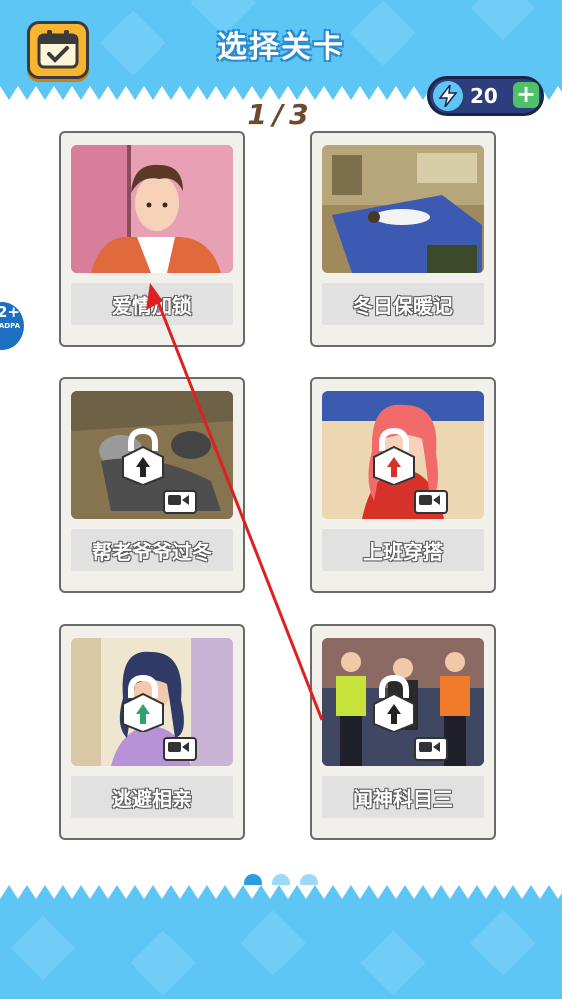 The image size is (562, 999). I want to click on level-card-1: 爱情加锁, so click(152, 239).